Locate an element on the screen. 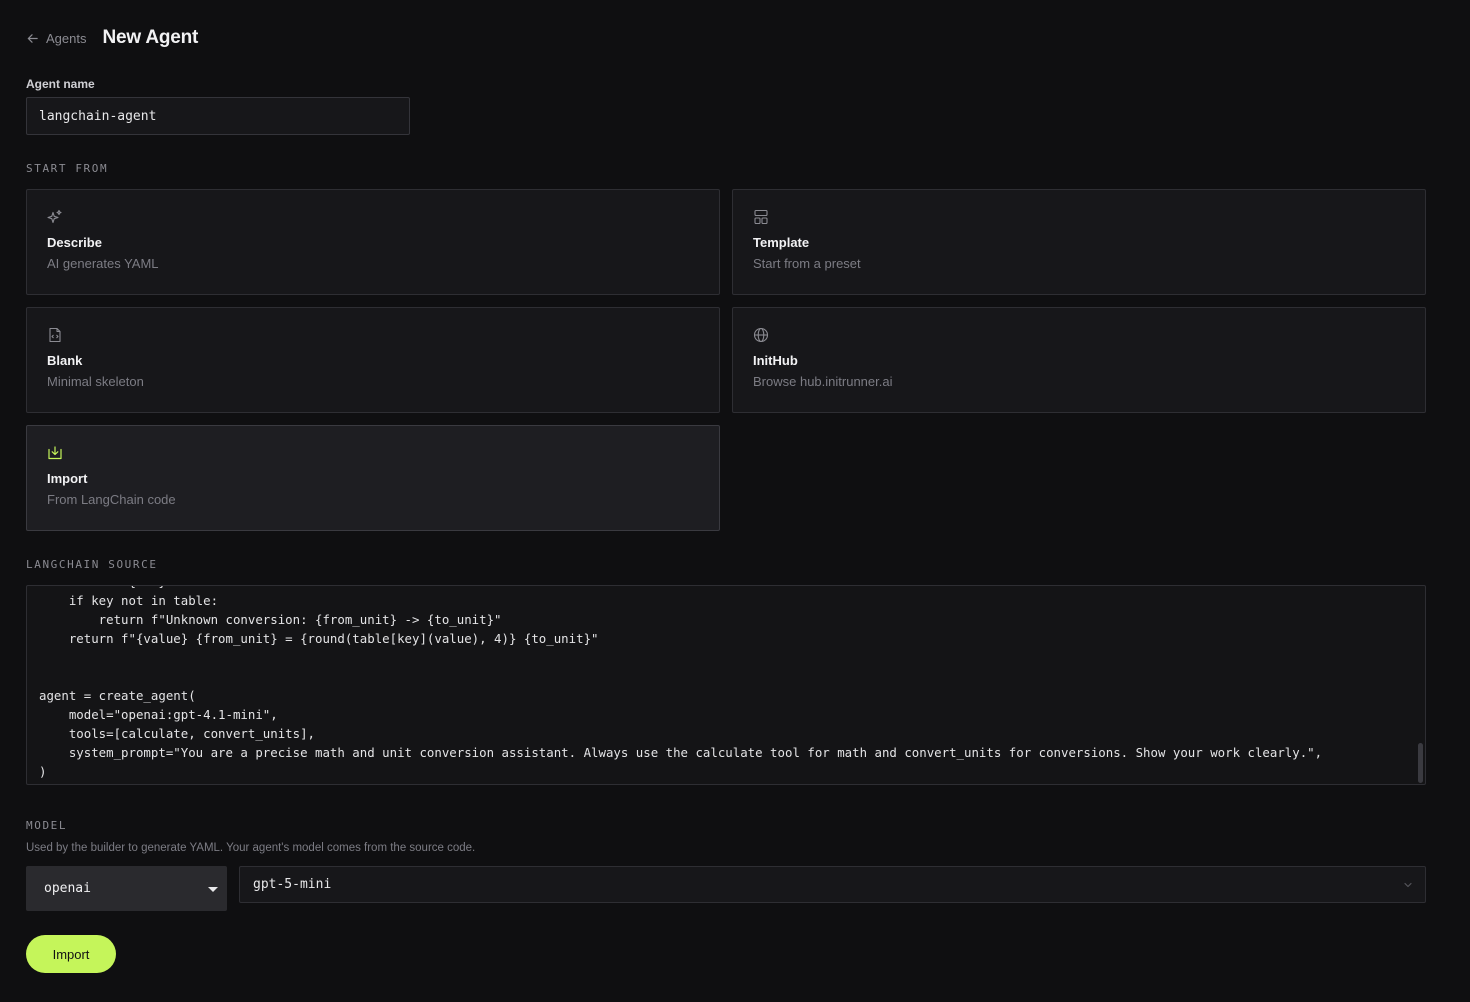 This screenshot has height=1002, width=1470. option-subtitle: Start from a preset is located at coordinates (807, 263).